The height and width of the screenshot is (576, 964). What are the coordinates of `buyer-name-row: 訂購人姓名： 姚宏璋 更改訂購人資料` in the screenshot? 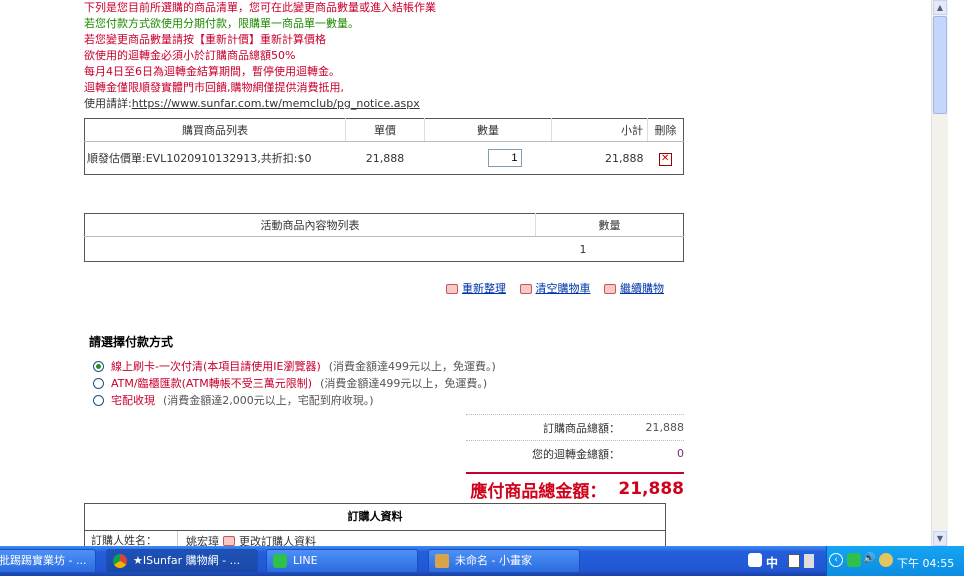 It's located at (375, 538).